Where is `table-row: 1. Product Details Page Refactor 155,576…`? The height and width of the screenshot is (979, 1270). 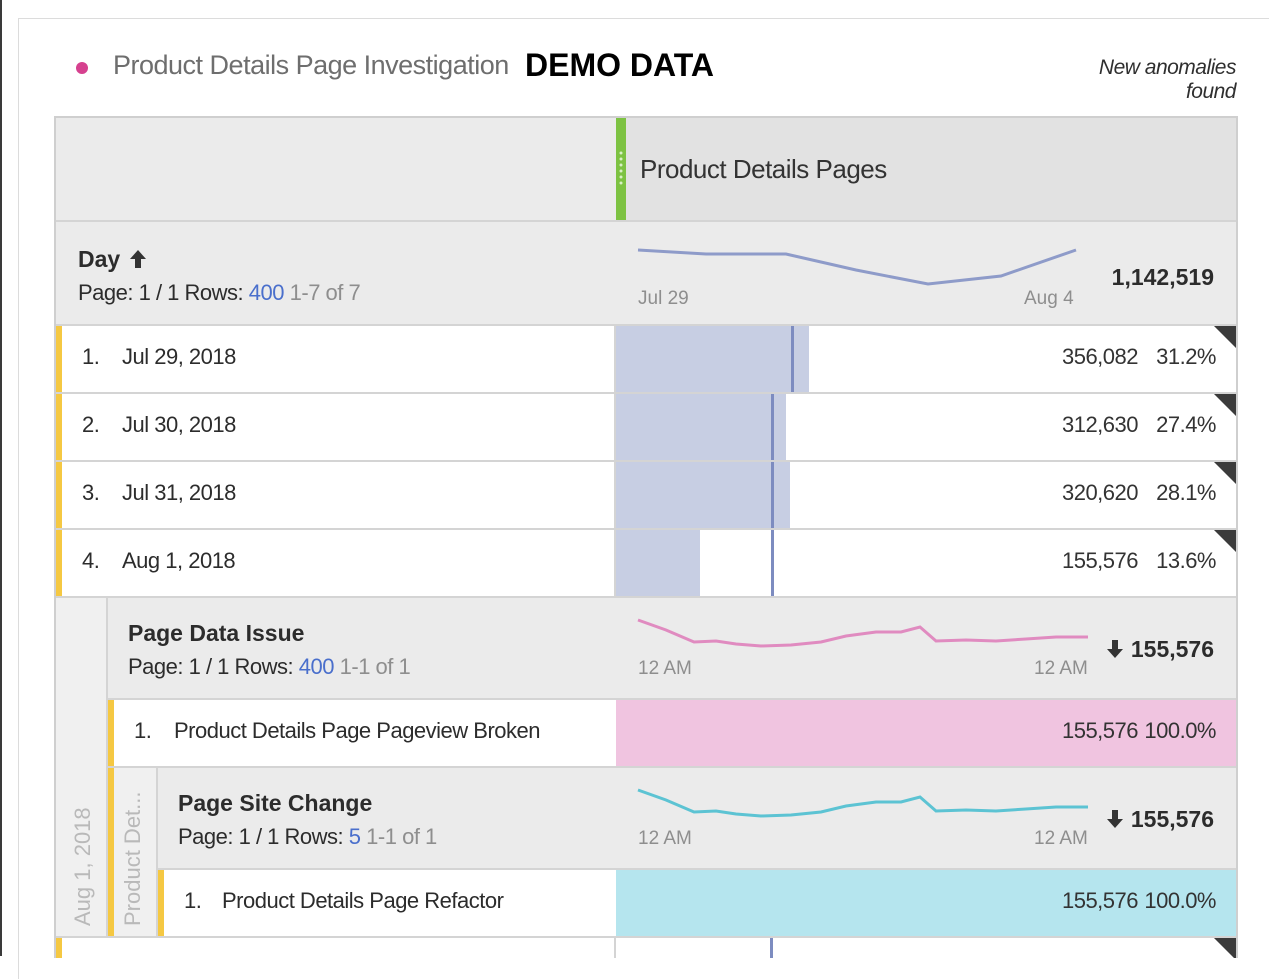 table-row: 1. Product Details Page Refactor 155,576… is located at coordinates (697, 903).